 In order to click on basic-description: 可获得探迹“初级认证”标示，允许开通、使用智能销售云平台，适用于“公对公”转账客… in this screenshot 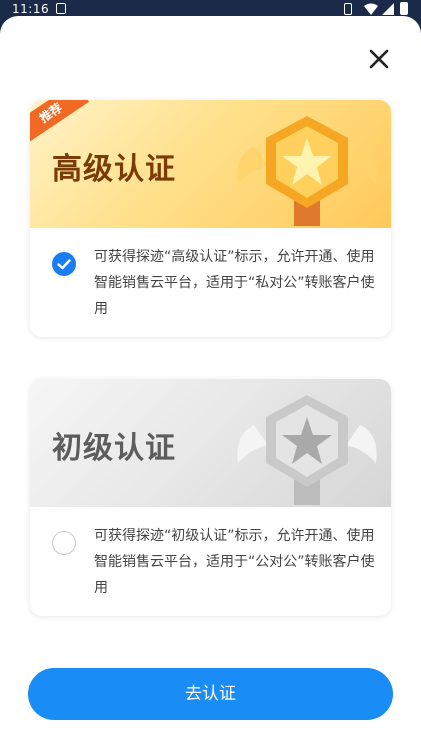, I will do `click(234, 562)`.